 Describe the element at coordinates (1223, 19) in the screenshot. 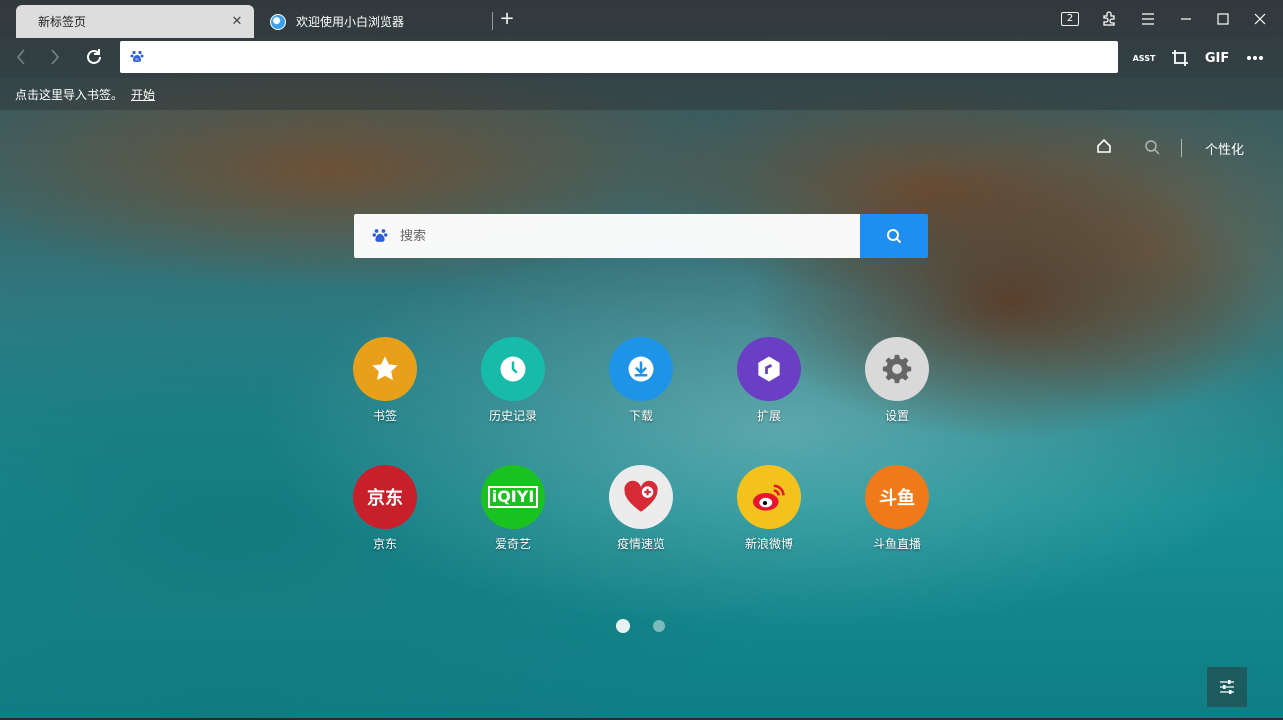

I see `maximize-icon` at that location.